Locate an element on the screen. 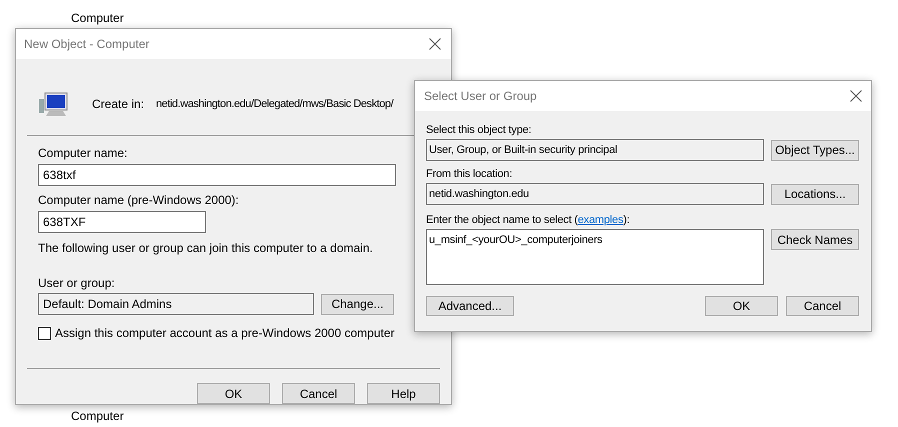 This screenshot has width=898, height=427. info-text: The following user or group can join this computer to a domain. is located at coordinates (205, 248).